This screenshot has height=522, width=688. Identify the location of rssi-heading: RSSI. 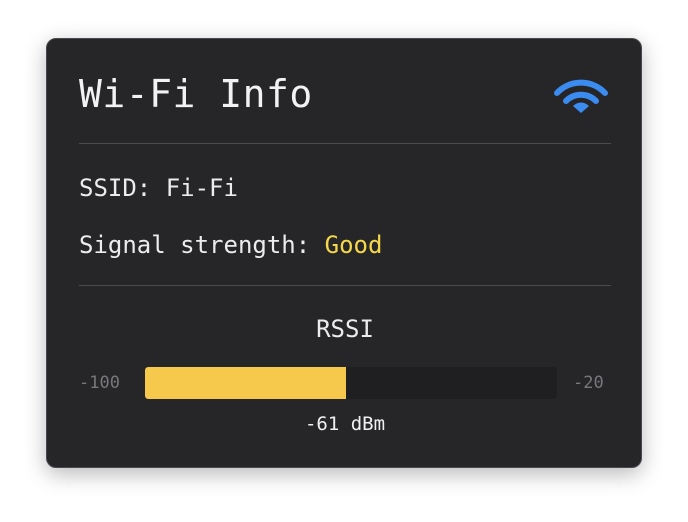
(345, 329).